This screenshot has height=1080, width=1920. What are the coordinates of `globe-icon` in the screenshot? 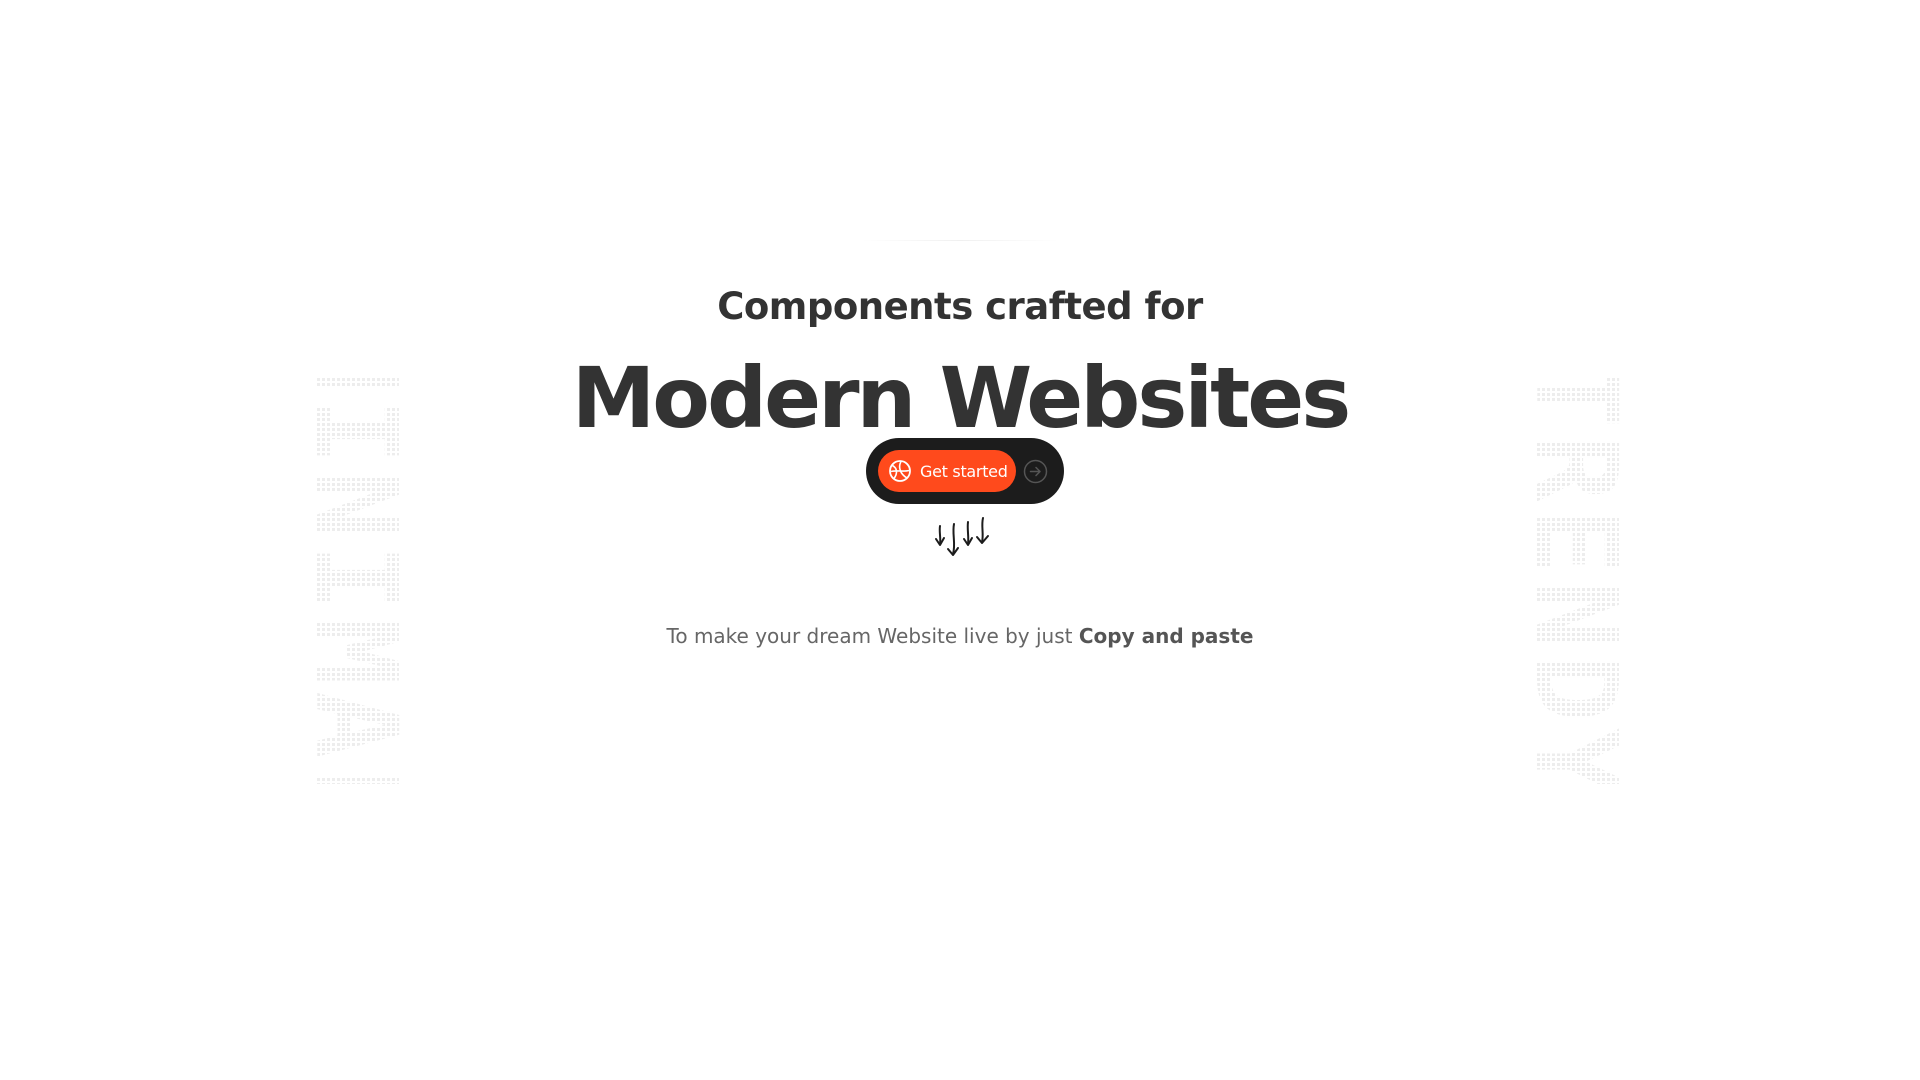 It's located at (900, 471).